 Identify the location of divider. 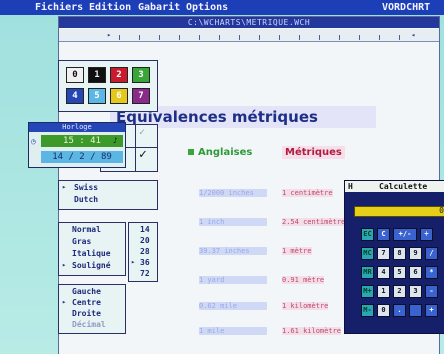
(135, 148).